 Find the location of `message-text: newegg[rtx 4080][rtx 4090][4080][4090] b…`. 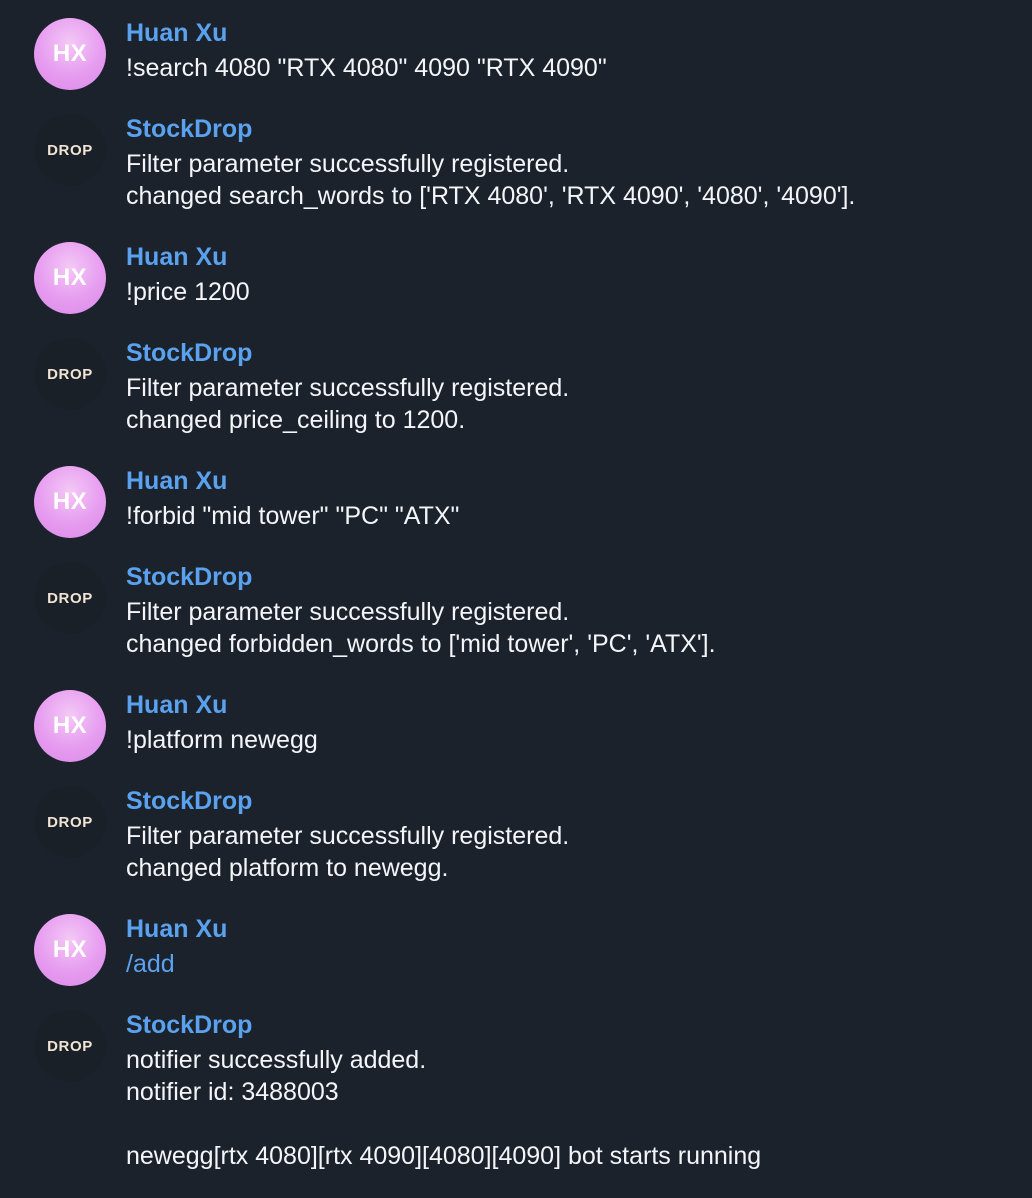

message-text: newegg[rtx 4080][rtx 4090][4080][4090] b… is located at coordinates (444, 1156).